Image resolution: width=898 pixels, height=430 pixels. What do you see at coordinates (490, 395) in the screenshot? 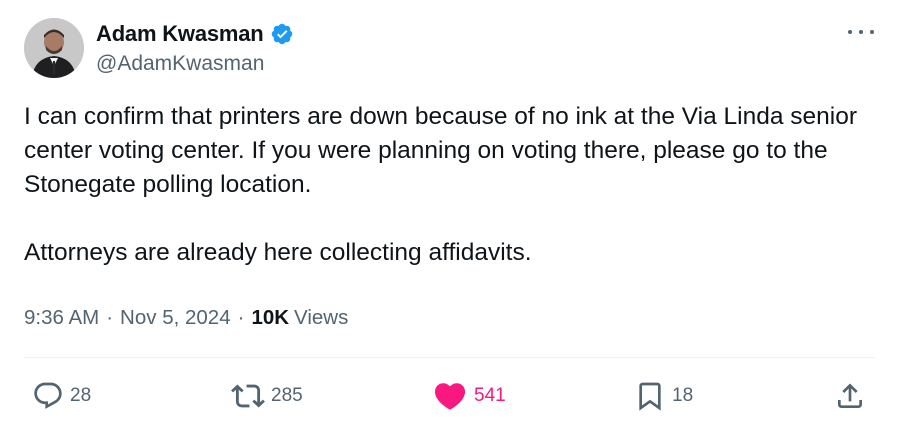
I see `like-count: 541` at bounding box center [490, 395].